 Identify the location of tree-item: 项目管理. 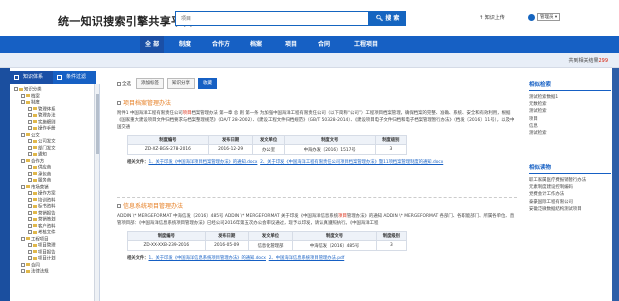
(42, 246).